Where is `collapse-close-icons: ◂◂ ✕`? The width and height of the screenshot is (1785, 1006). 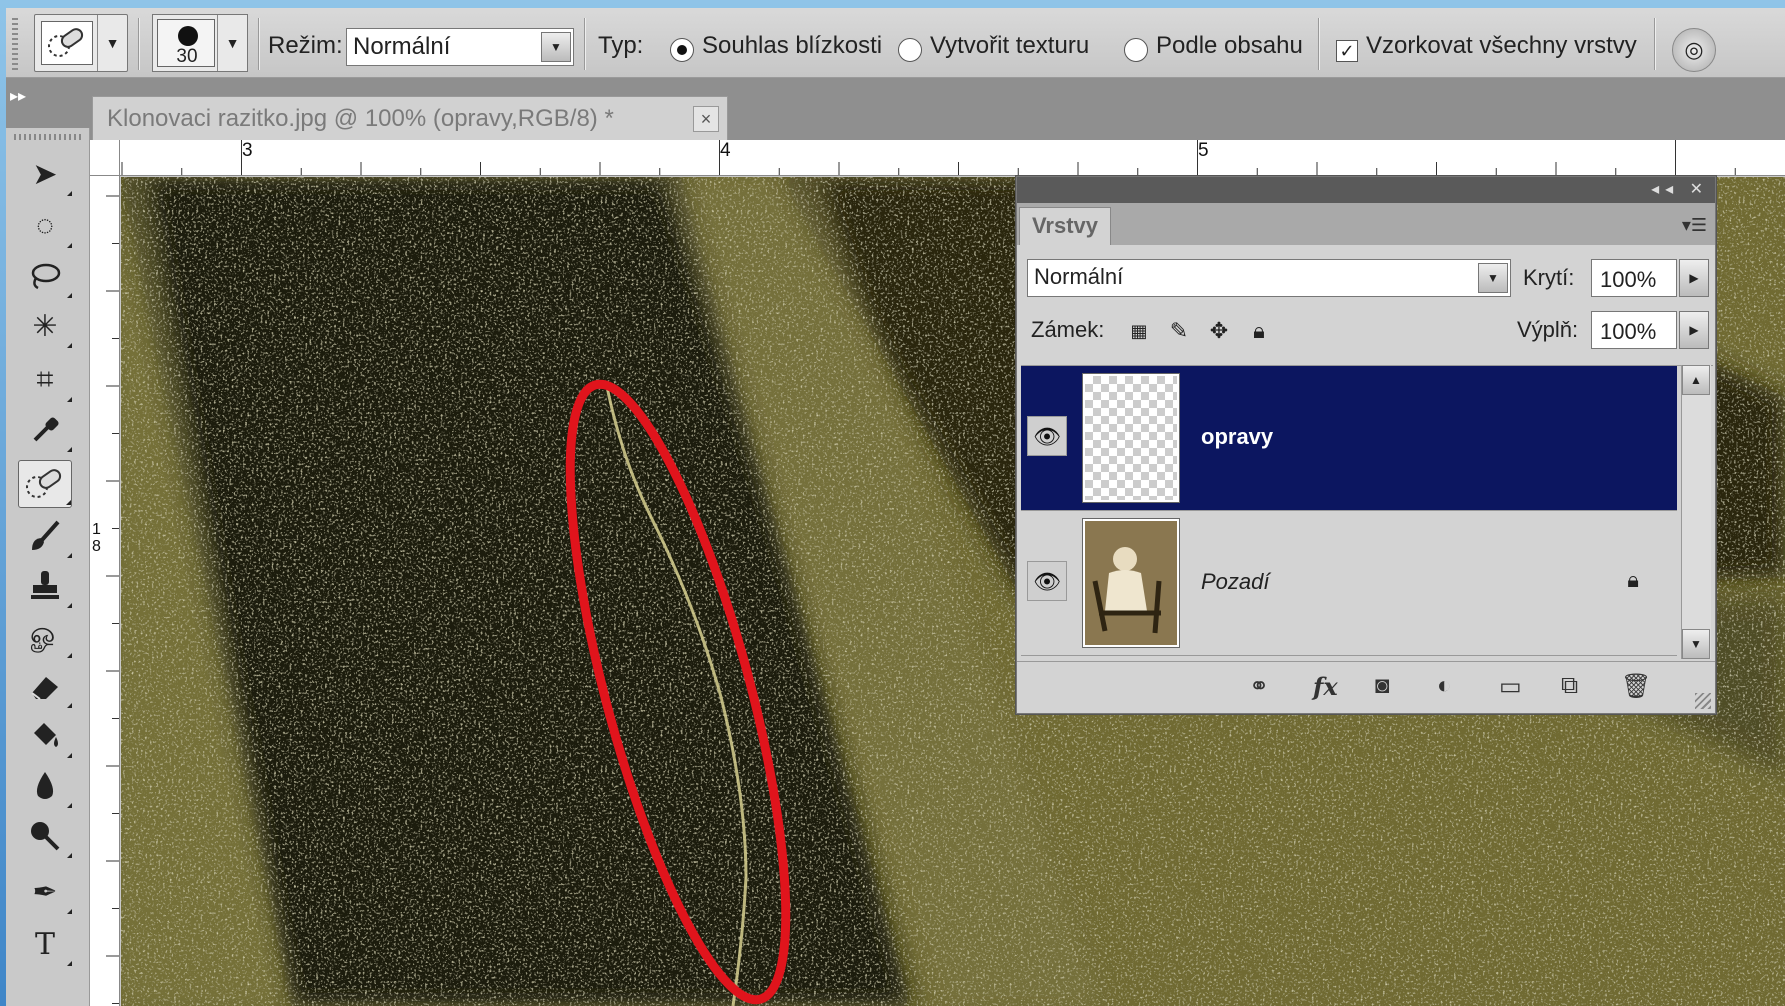
collapse-close-icons: ◂◂ ✕ is located at coordinates (1680, 189).